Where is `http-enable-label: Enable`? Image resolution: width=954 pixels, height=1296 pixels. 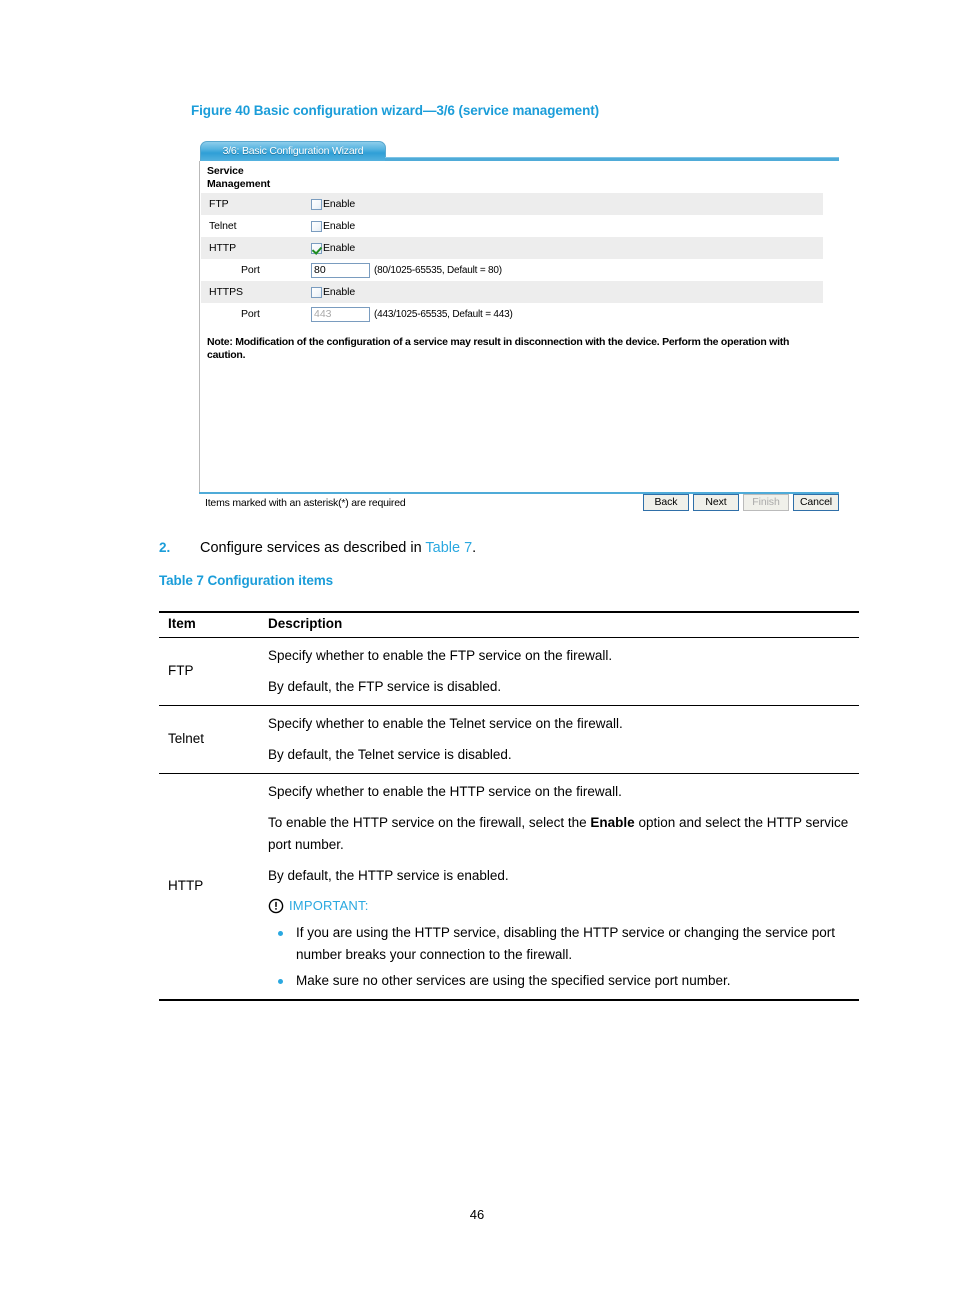
http-enable-label: Enable is located at coordinates (339, 248).